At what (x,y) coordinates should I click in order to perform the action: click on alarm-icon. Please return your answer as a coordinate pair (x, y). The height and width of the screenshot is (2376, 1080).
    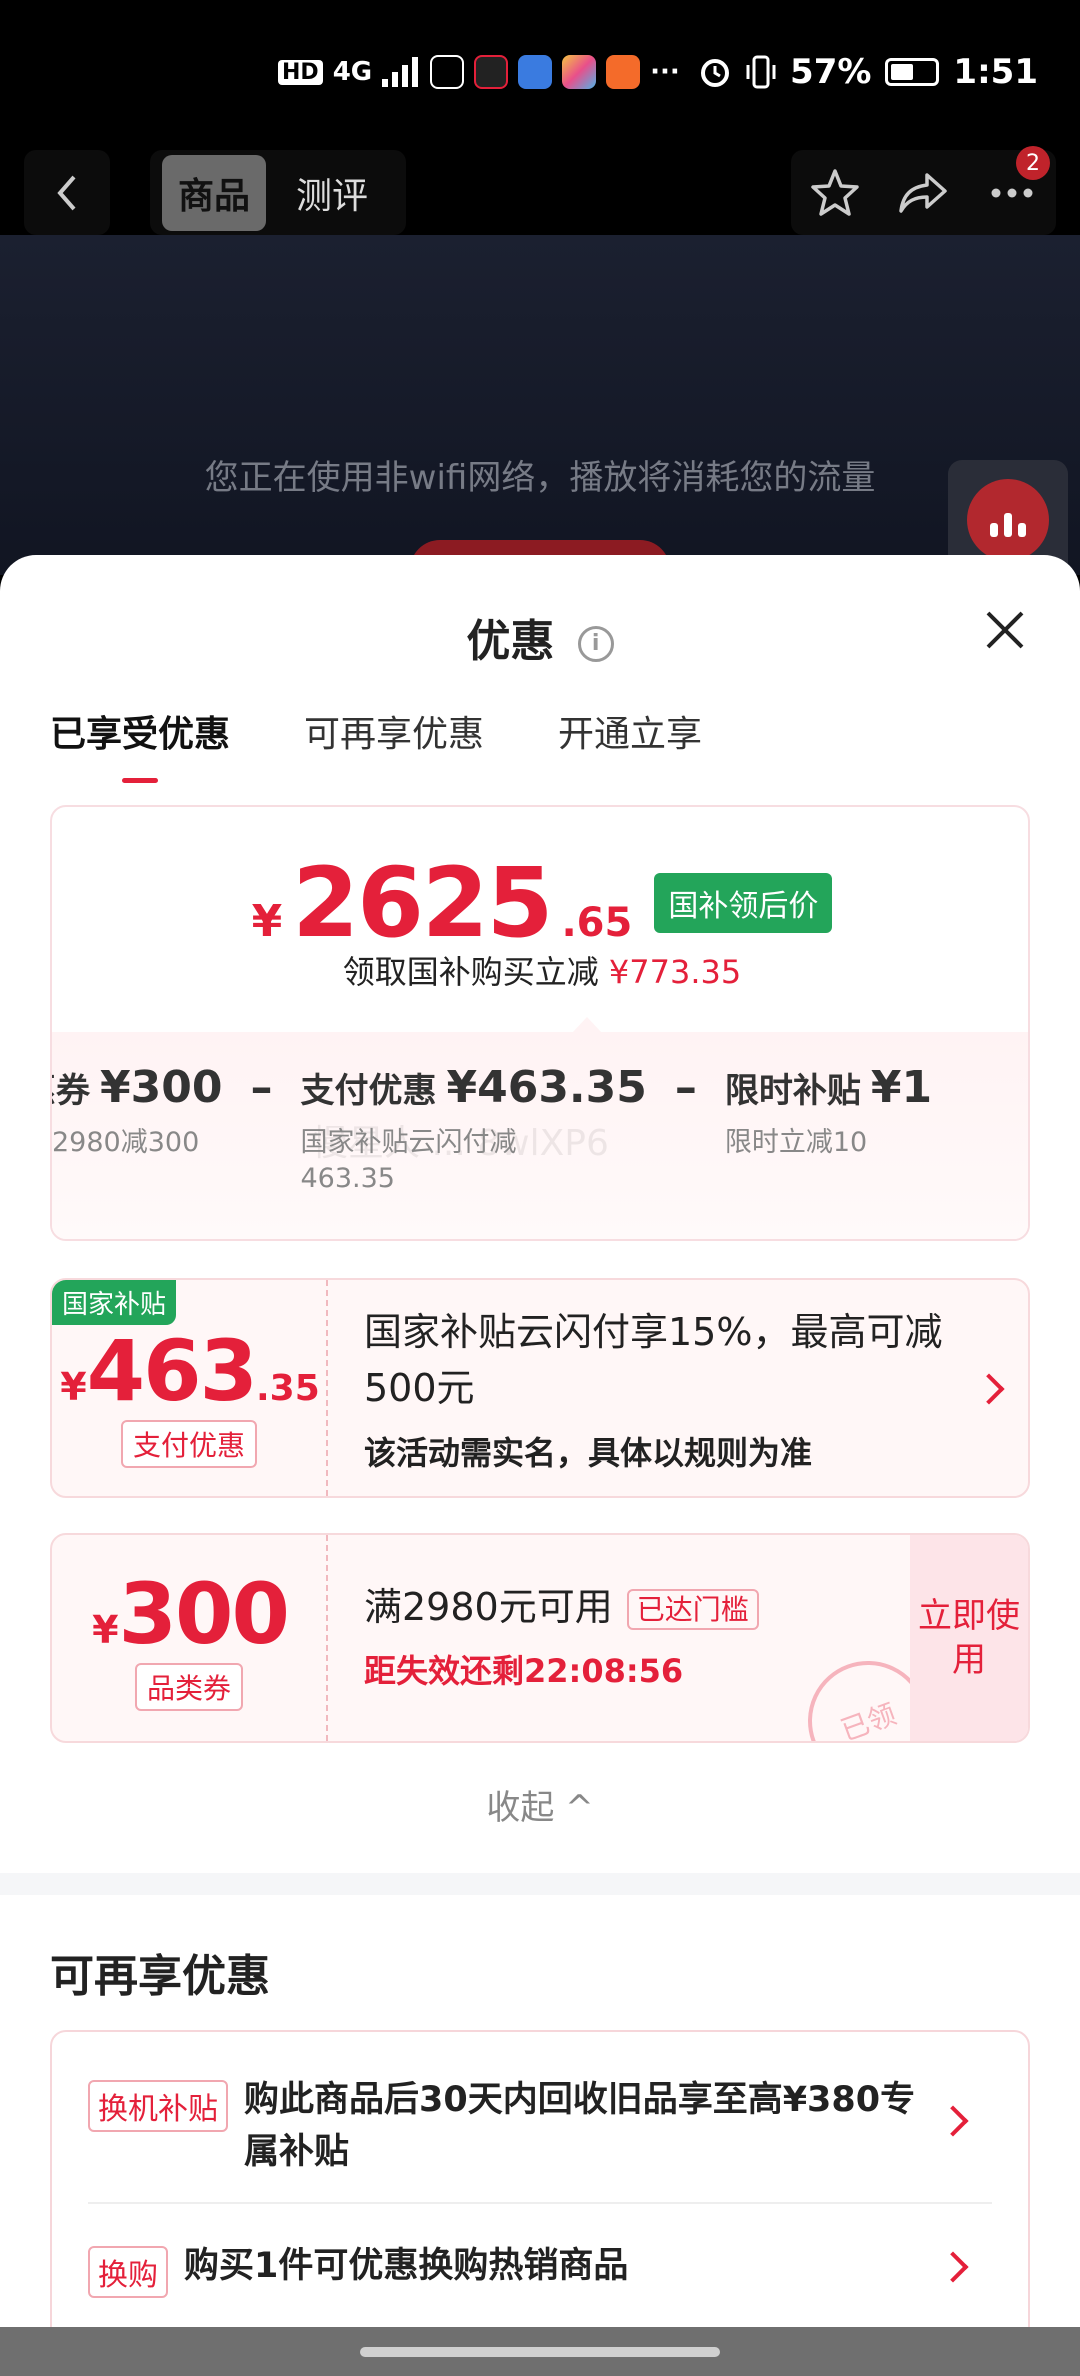
    Looking at the image, I should click on (715, 73).